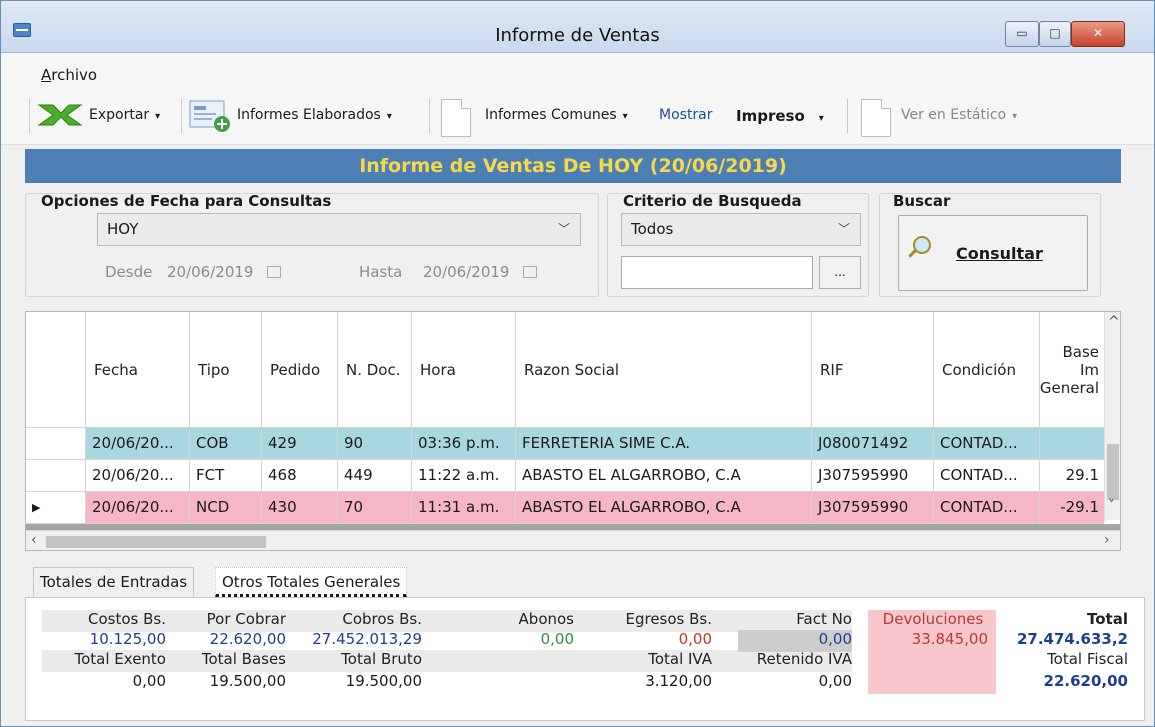 This screenshot has height=727, width=1155. What do you see at coordinates (922, 201) in the screenshot?
I see `buscar-group-title: Buscar` at bounding box center [922, 201].